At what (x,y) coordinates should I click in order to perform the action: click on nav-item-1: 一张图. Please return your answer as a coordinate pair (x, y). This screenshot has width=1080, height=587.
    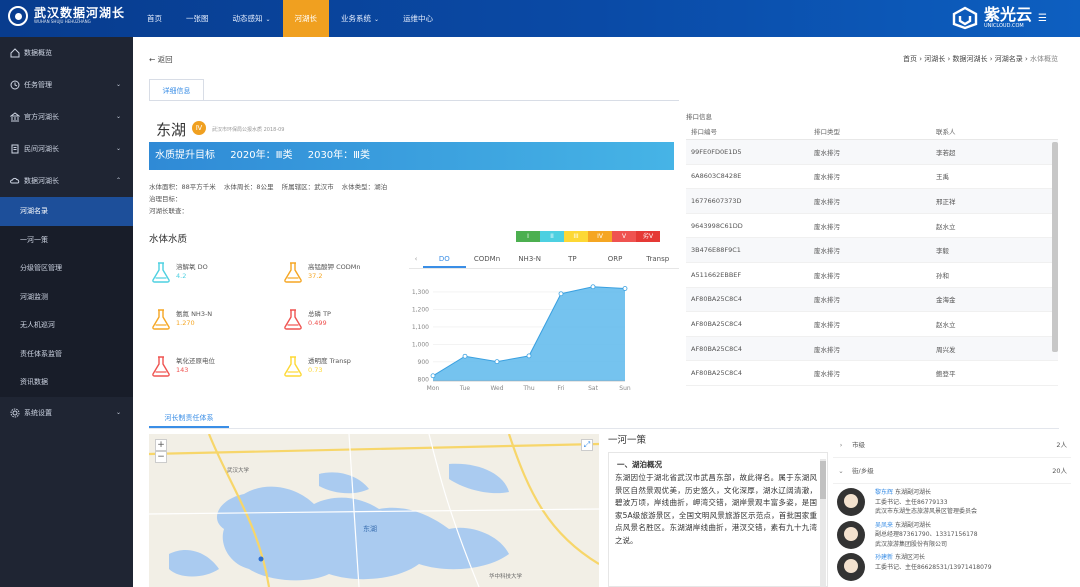
    Looking at the image, I should click on (197, 18).